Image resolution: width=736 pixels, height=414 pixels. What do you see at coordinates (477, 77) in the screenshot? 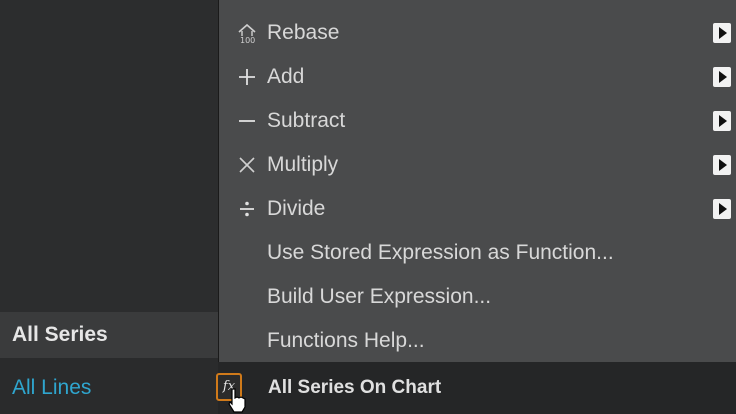
I see `menu-item-add: Add` at bounding box center [477, 77].